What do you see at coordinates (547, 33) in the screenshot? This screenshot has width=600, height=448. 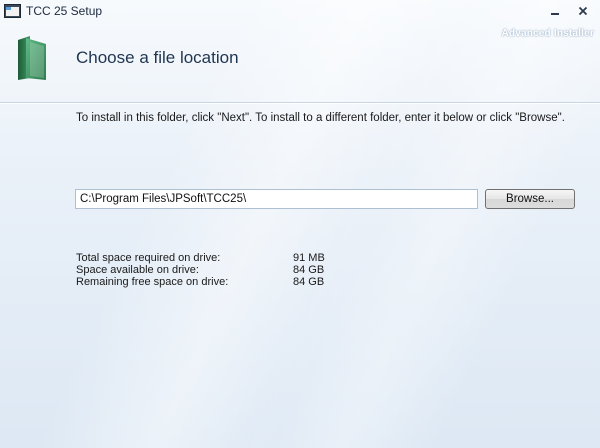 I see `brand-watermark: Advanced Installer` at bounding box center [547, 33].